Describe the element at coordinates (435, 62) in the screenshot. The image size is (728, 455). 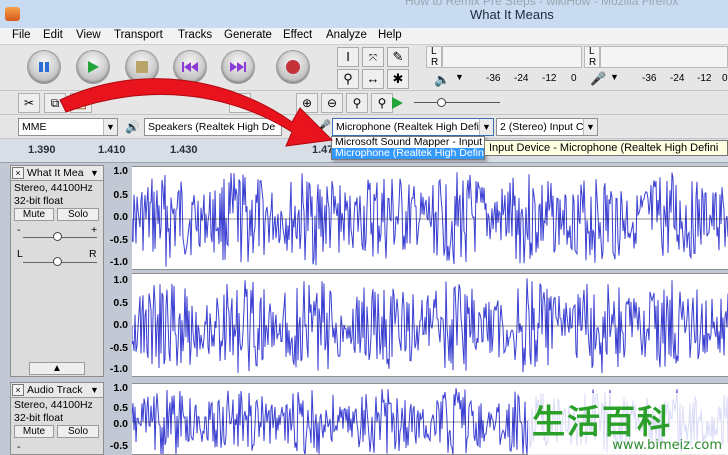
I see `meter-r-label: R` at that location.